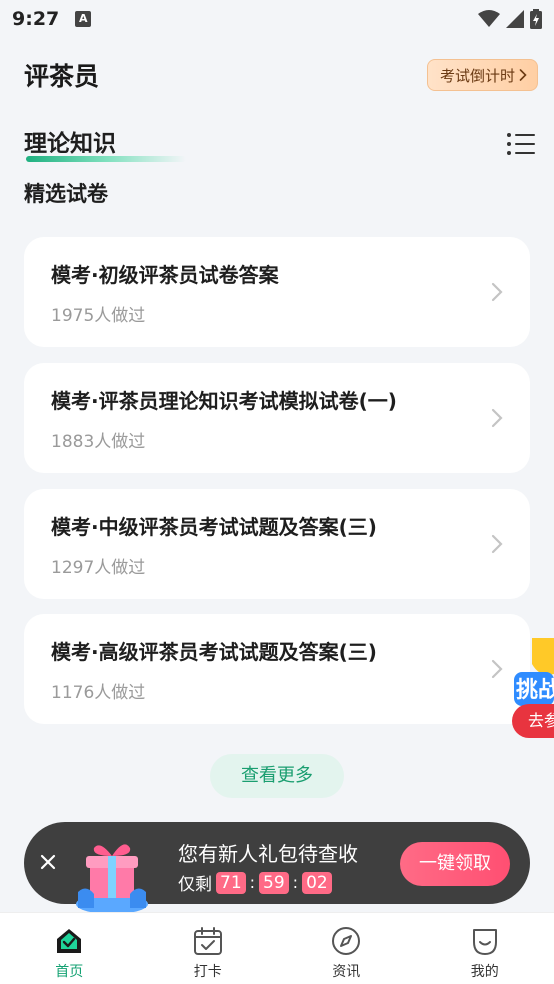  What do you see at coordinates (66, 194) in the screenshot?
I see `subsection-title: 精选试卷` at bounding box center [66, 194].